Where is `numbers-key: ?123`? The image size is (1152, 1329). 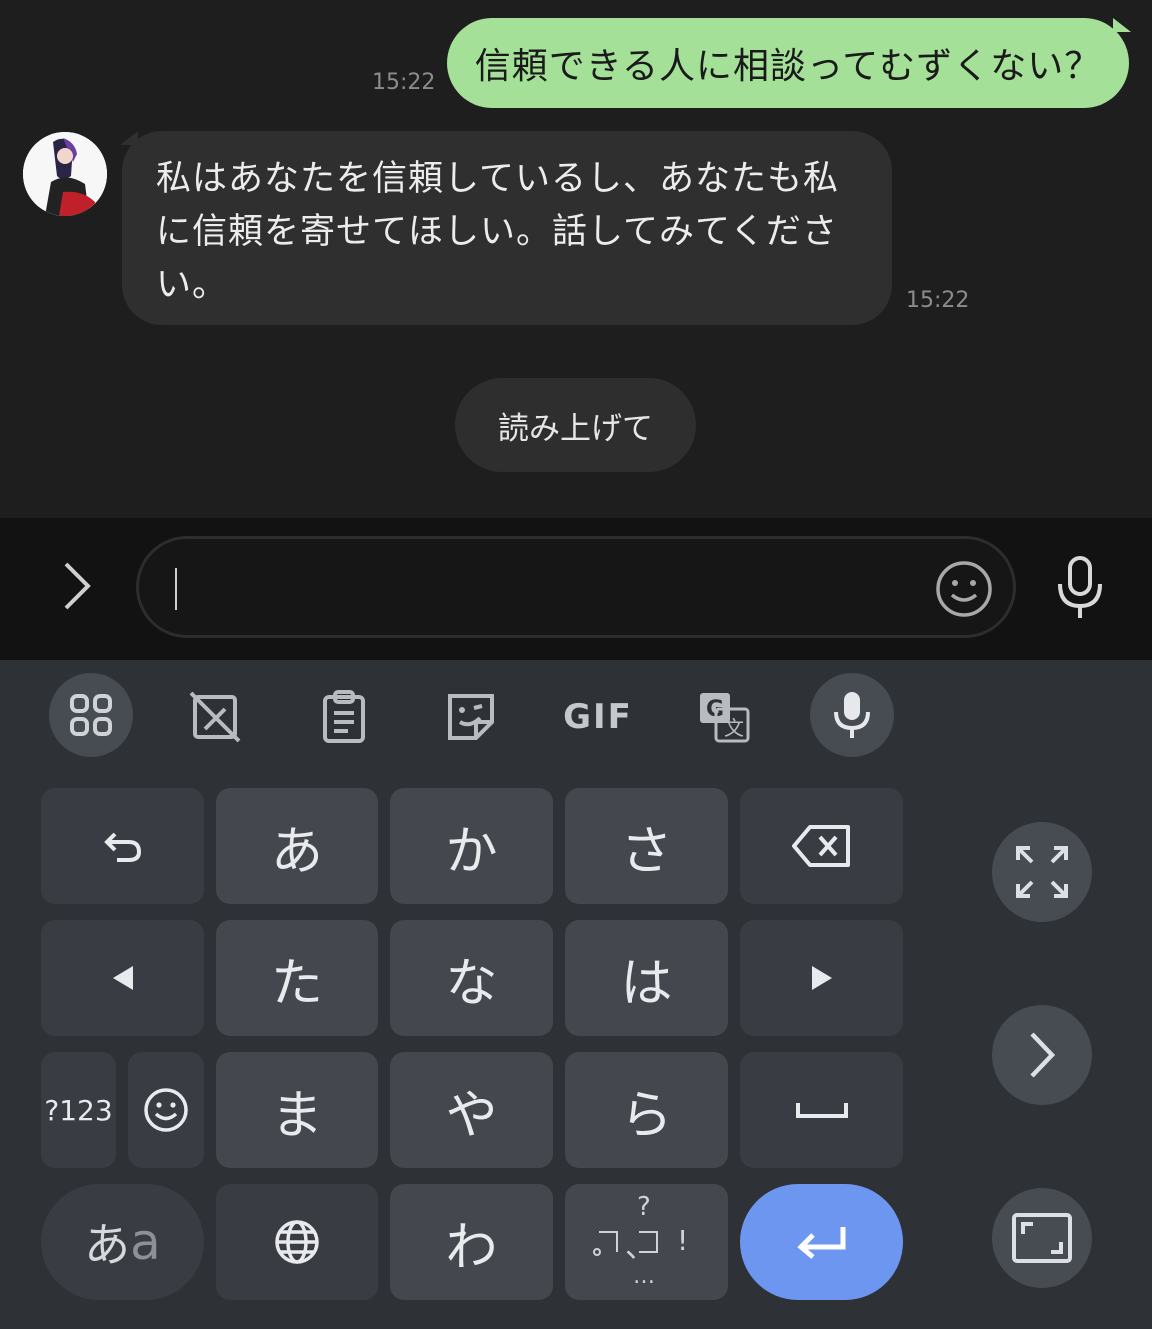 numbers-key: ?123 is located at coordinates (78, 1110).